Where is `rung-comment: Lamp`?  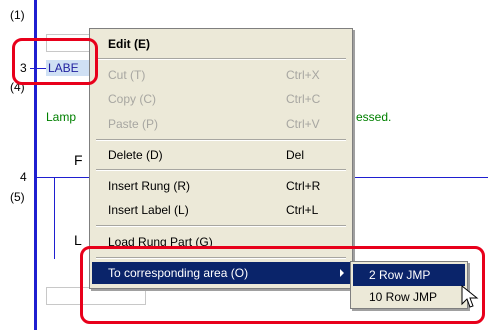
rung-comment: Lamp is located at coordinates (61, 117).